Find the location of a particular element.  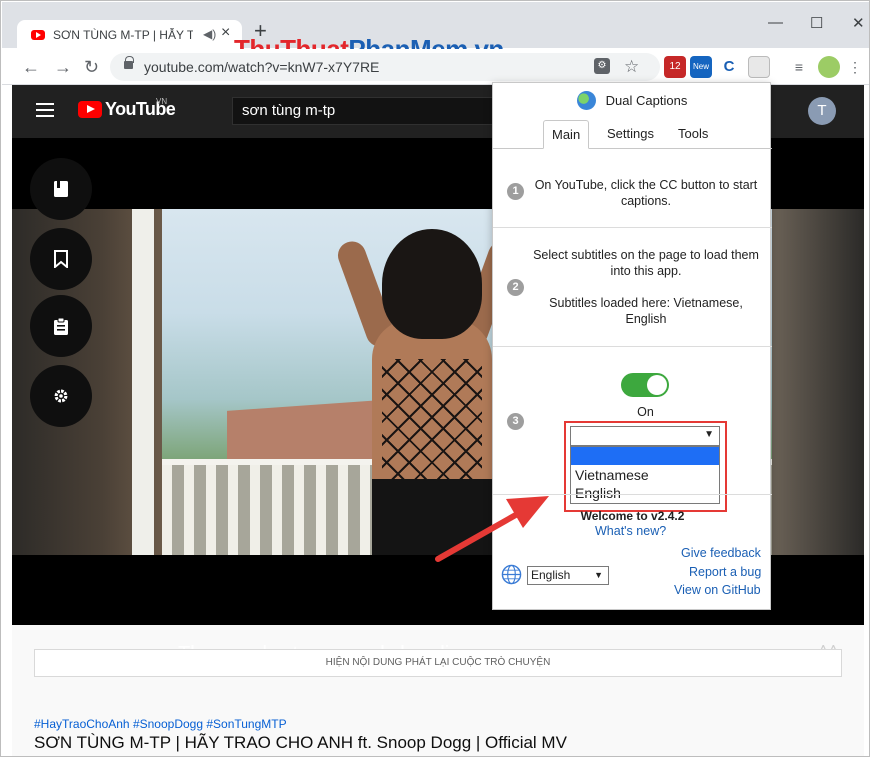

youtube-favicon-icon is located at coordinates (38, 35).